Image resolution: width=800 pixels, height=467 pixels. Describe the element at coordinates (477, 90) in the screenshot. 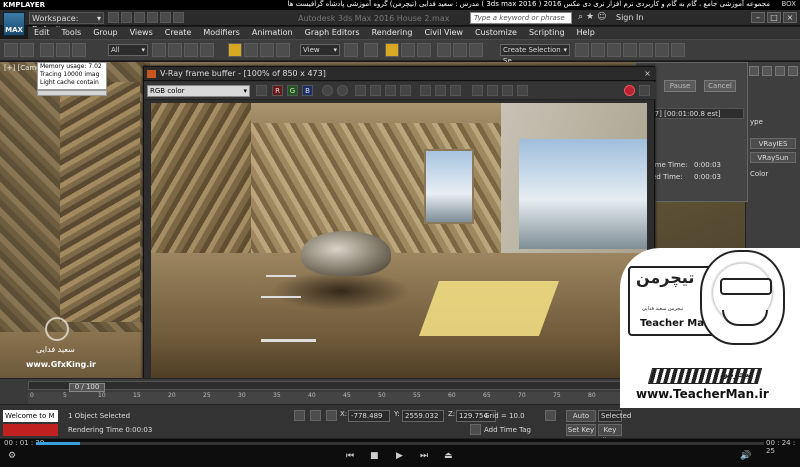

I see `render-last-icon` at that location.